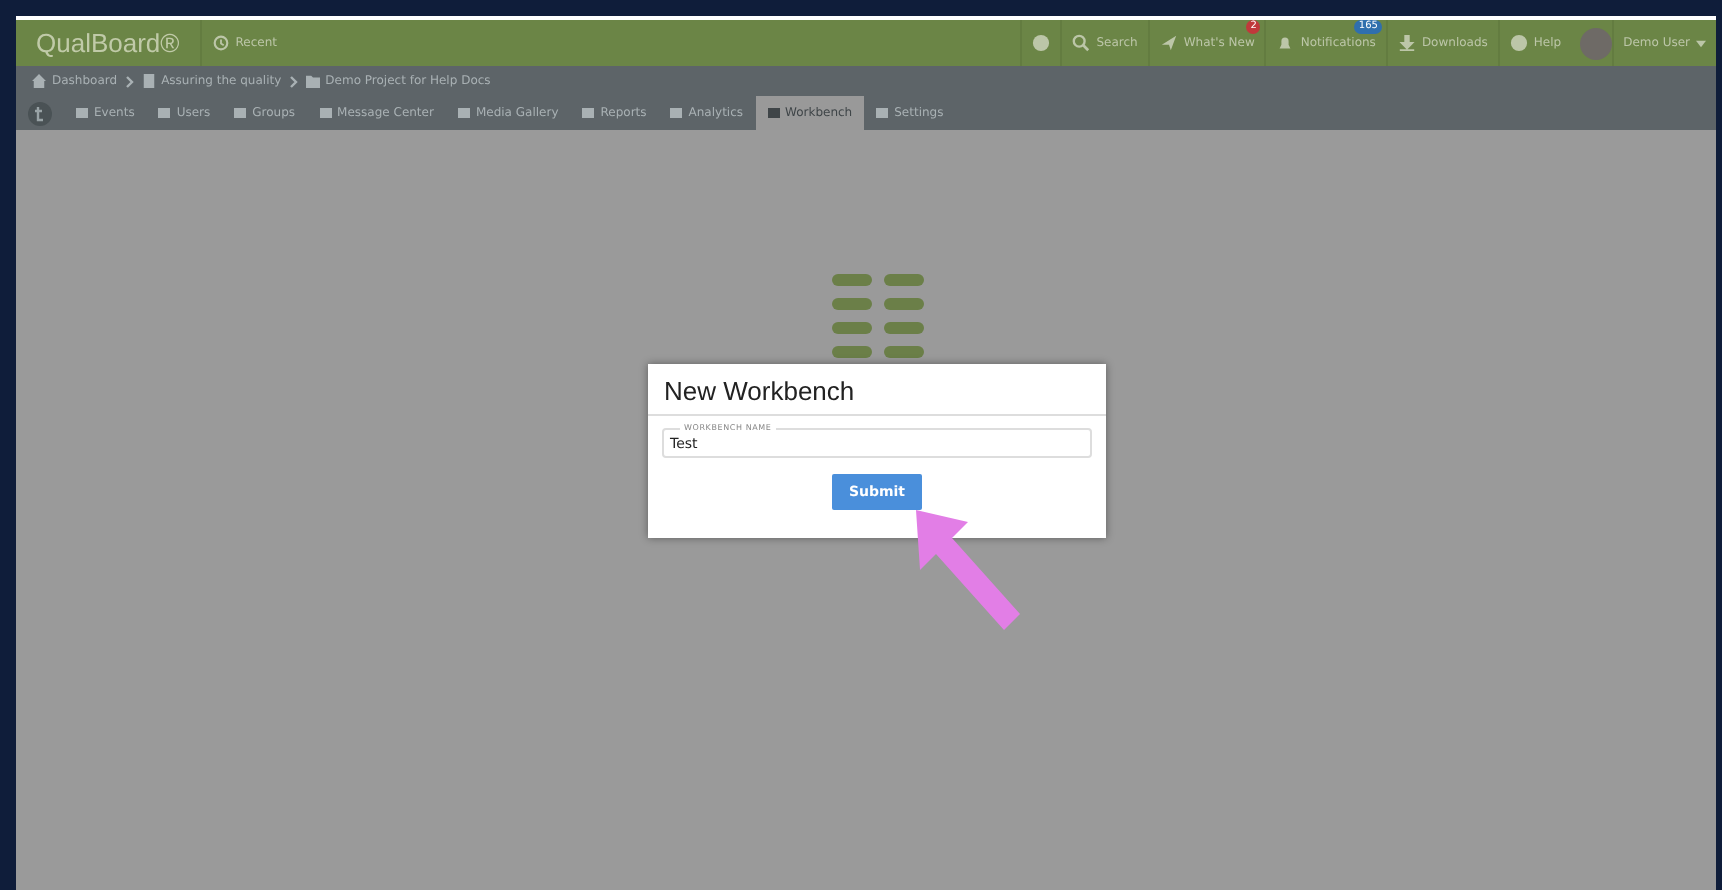  Describe the element at coordinates (108, 43) in the screenshot. I see `logo: QualBoard®` at that location.